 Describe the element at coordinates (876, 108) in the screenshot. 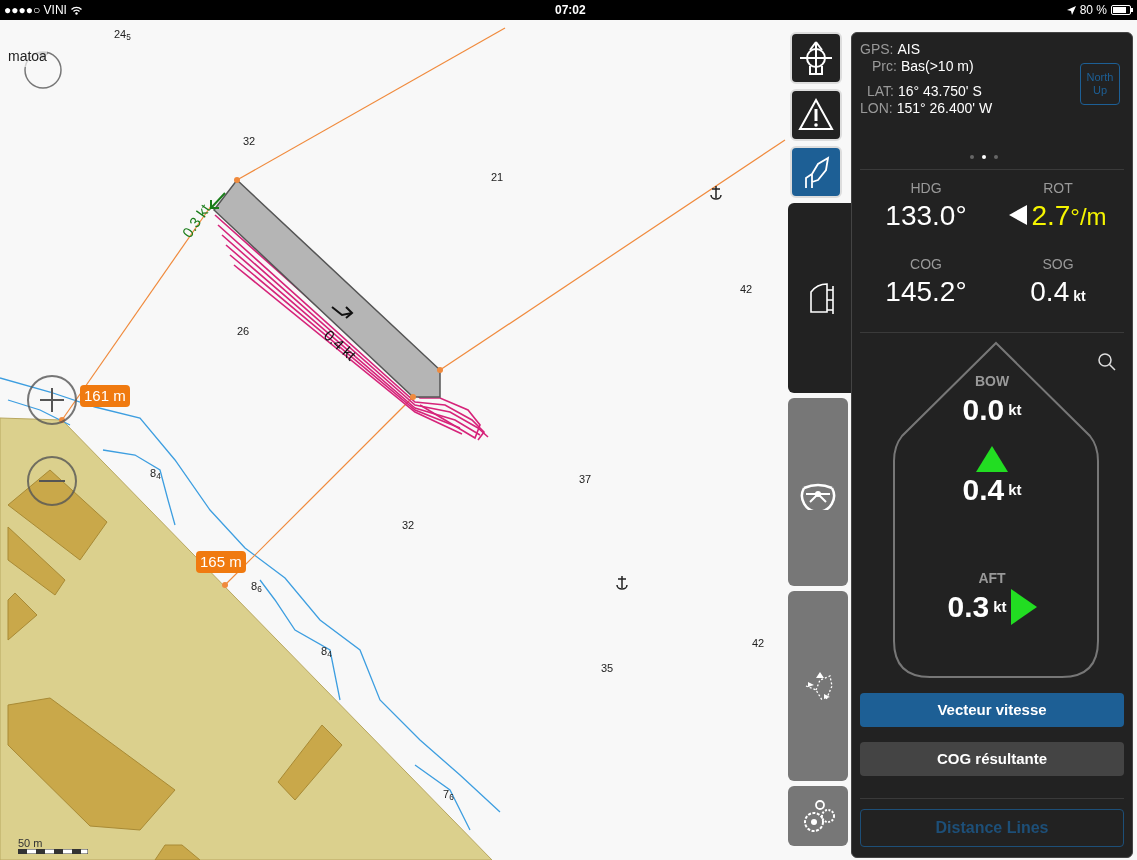

I see `field-label: LON:` at that location.